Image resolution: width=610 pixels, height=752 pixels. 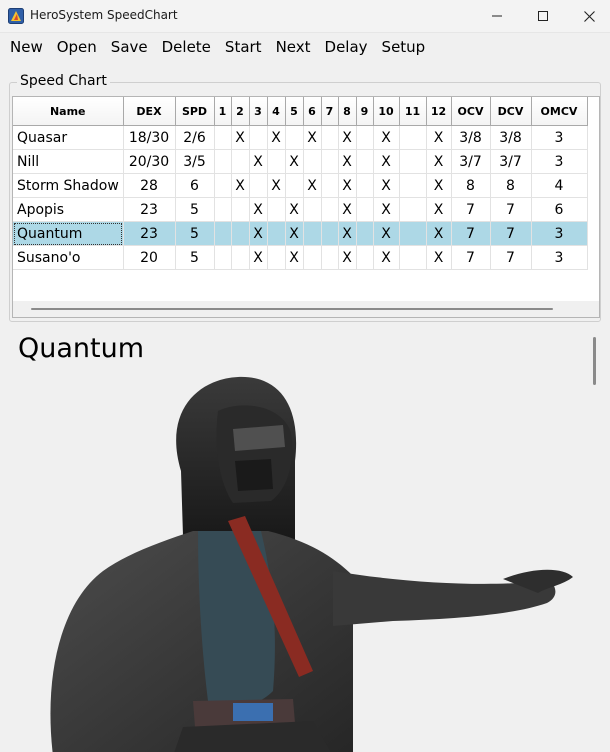 I want to click on cell-name: Quasar, so click(x=68, y=137).